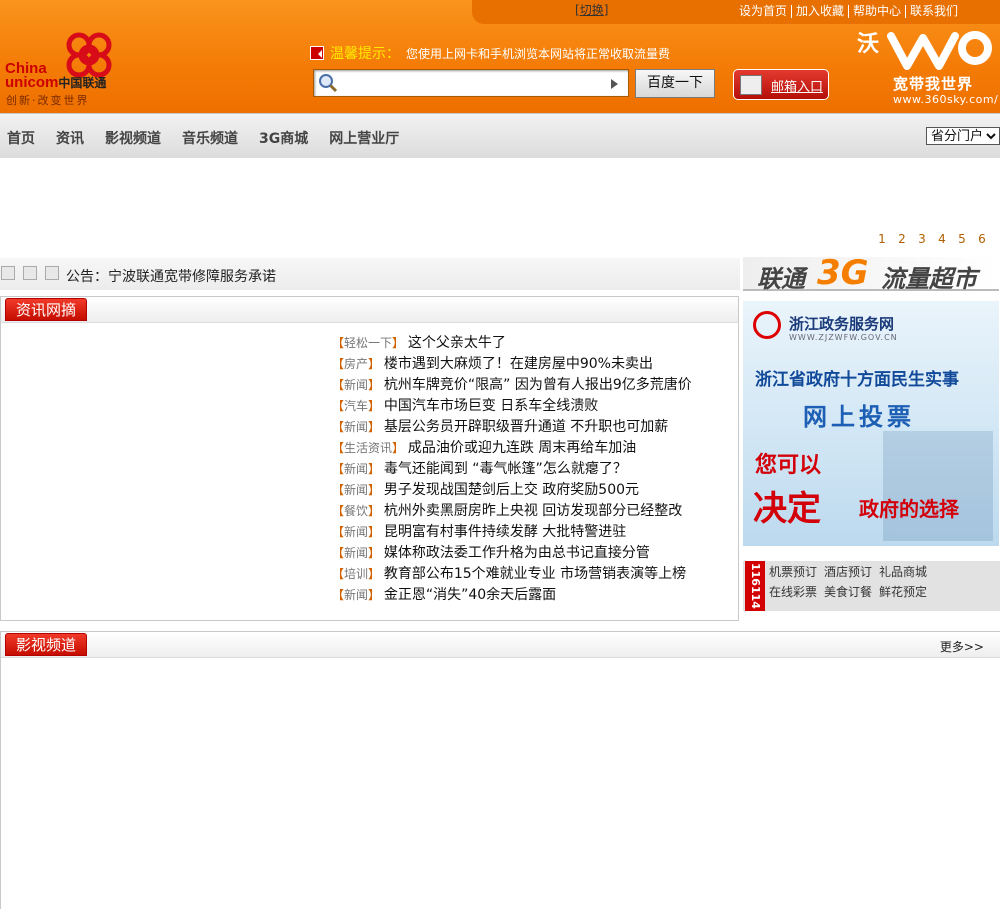 Image resolution: width=1000 pixels, height=909 pixels. Describe the element at coordinates (962, 239) in the screenshot. I see `banner-page-5: 5` at that location.